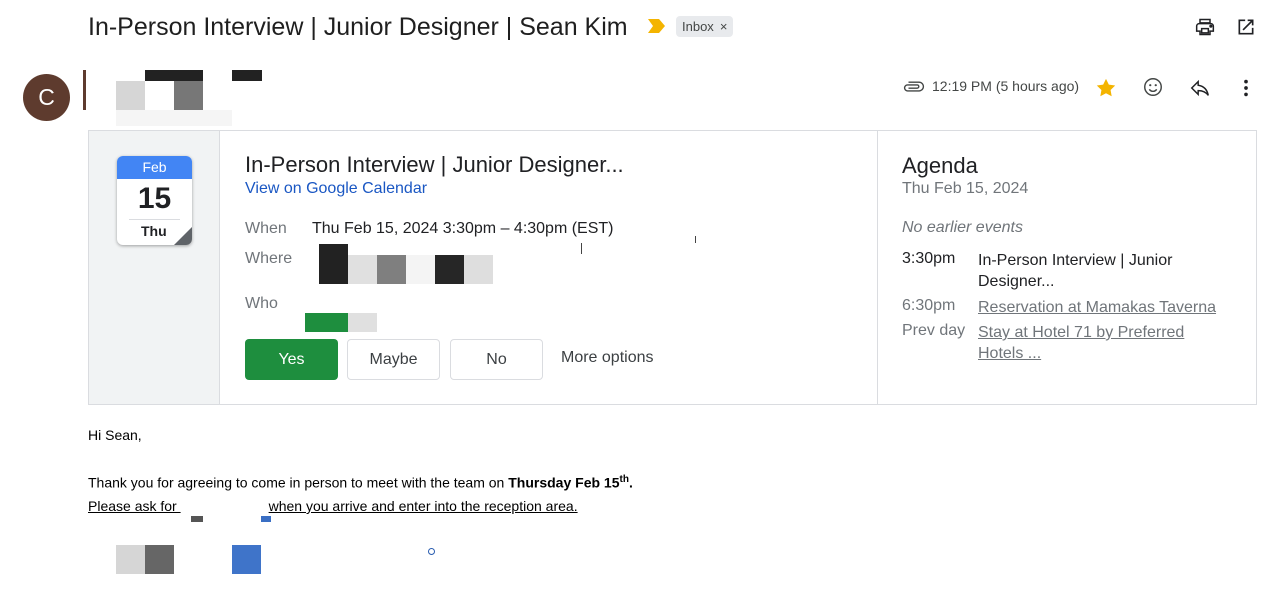 This screenshot has width=1280, height=603. I want to click on who-value, so click(326, 322).